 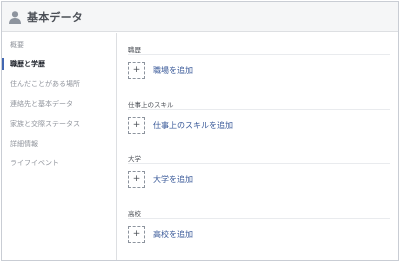 I want to click on add-workplace-label: 職場を追加, so click(x=173, y=70).